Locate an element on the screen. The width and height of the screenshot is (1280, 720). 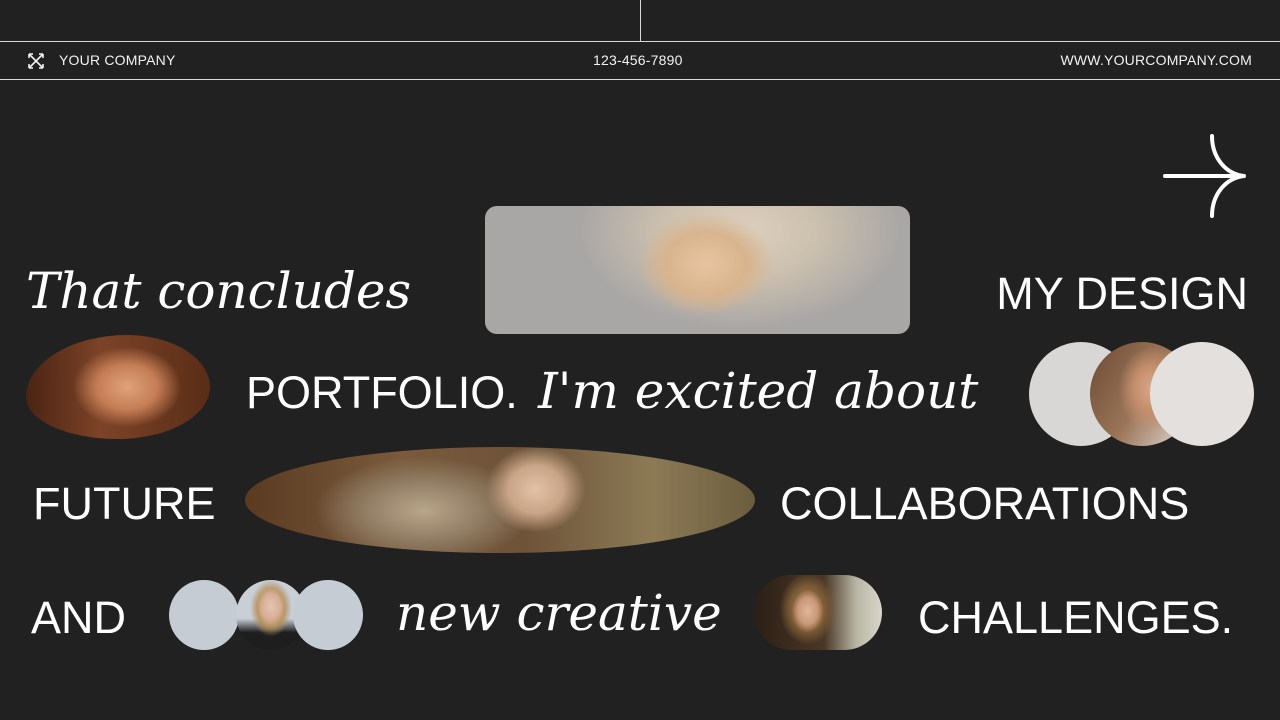
arrow-right-icon is located at coordinates (1205, 176).